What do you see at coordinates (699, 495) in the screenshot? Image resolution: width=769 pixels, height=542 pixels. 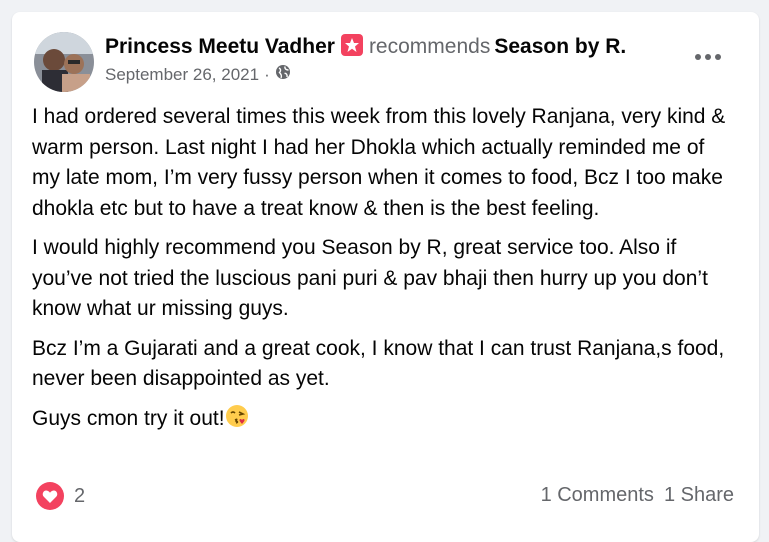 I see `shares-count-link: 1 Share` at bounding box center [699, 495].